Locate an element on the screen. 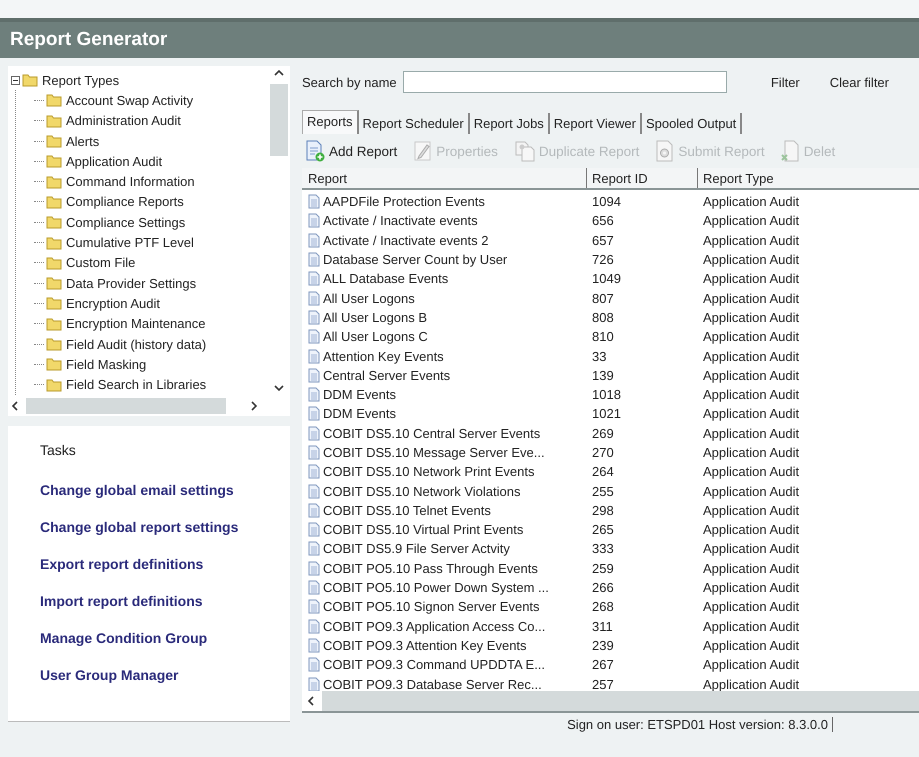 This screenshot has height=757, width=919. column-header: Report is located at coordinates (444, 178).